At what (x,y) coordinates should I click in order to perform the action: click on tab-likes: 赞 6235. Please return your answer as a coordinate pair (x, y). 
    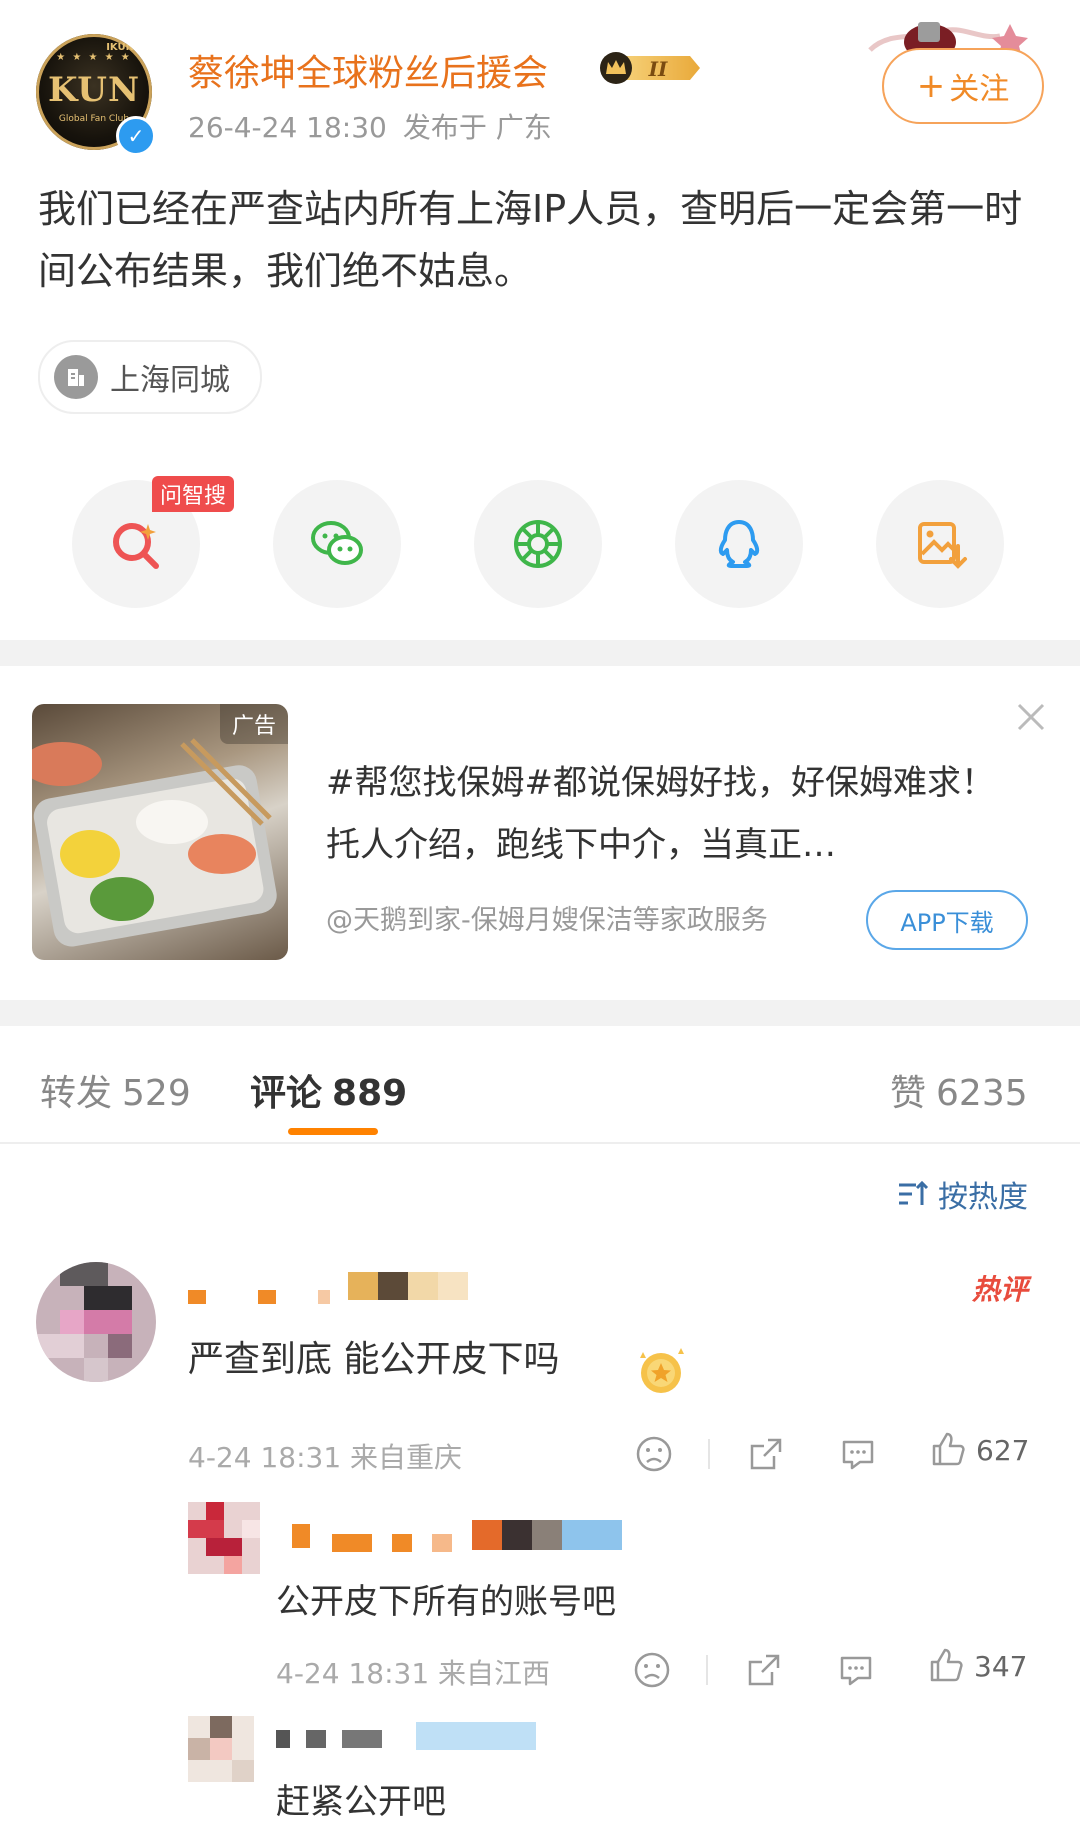
    Looking at the image, I should click on (959, 1090).